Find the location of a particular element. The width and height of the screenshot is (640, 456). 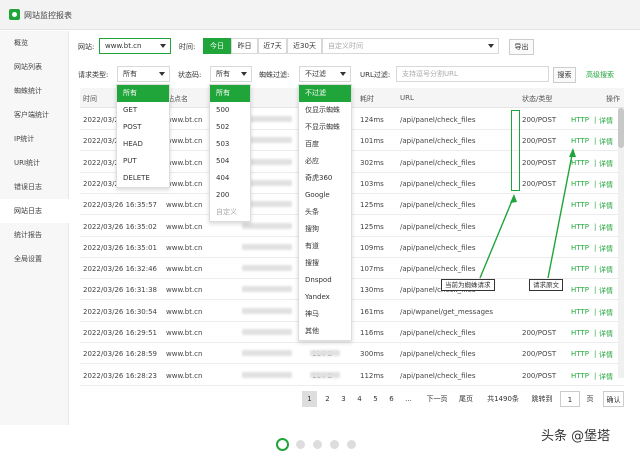

last-page-button: 尾页 is located at coordinates (466, 399).